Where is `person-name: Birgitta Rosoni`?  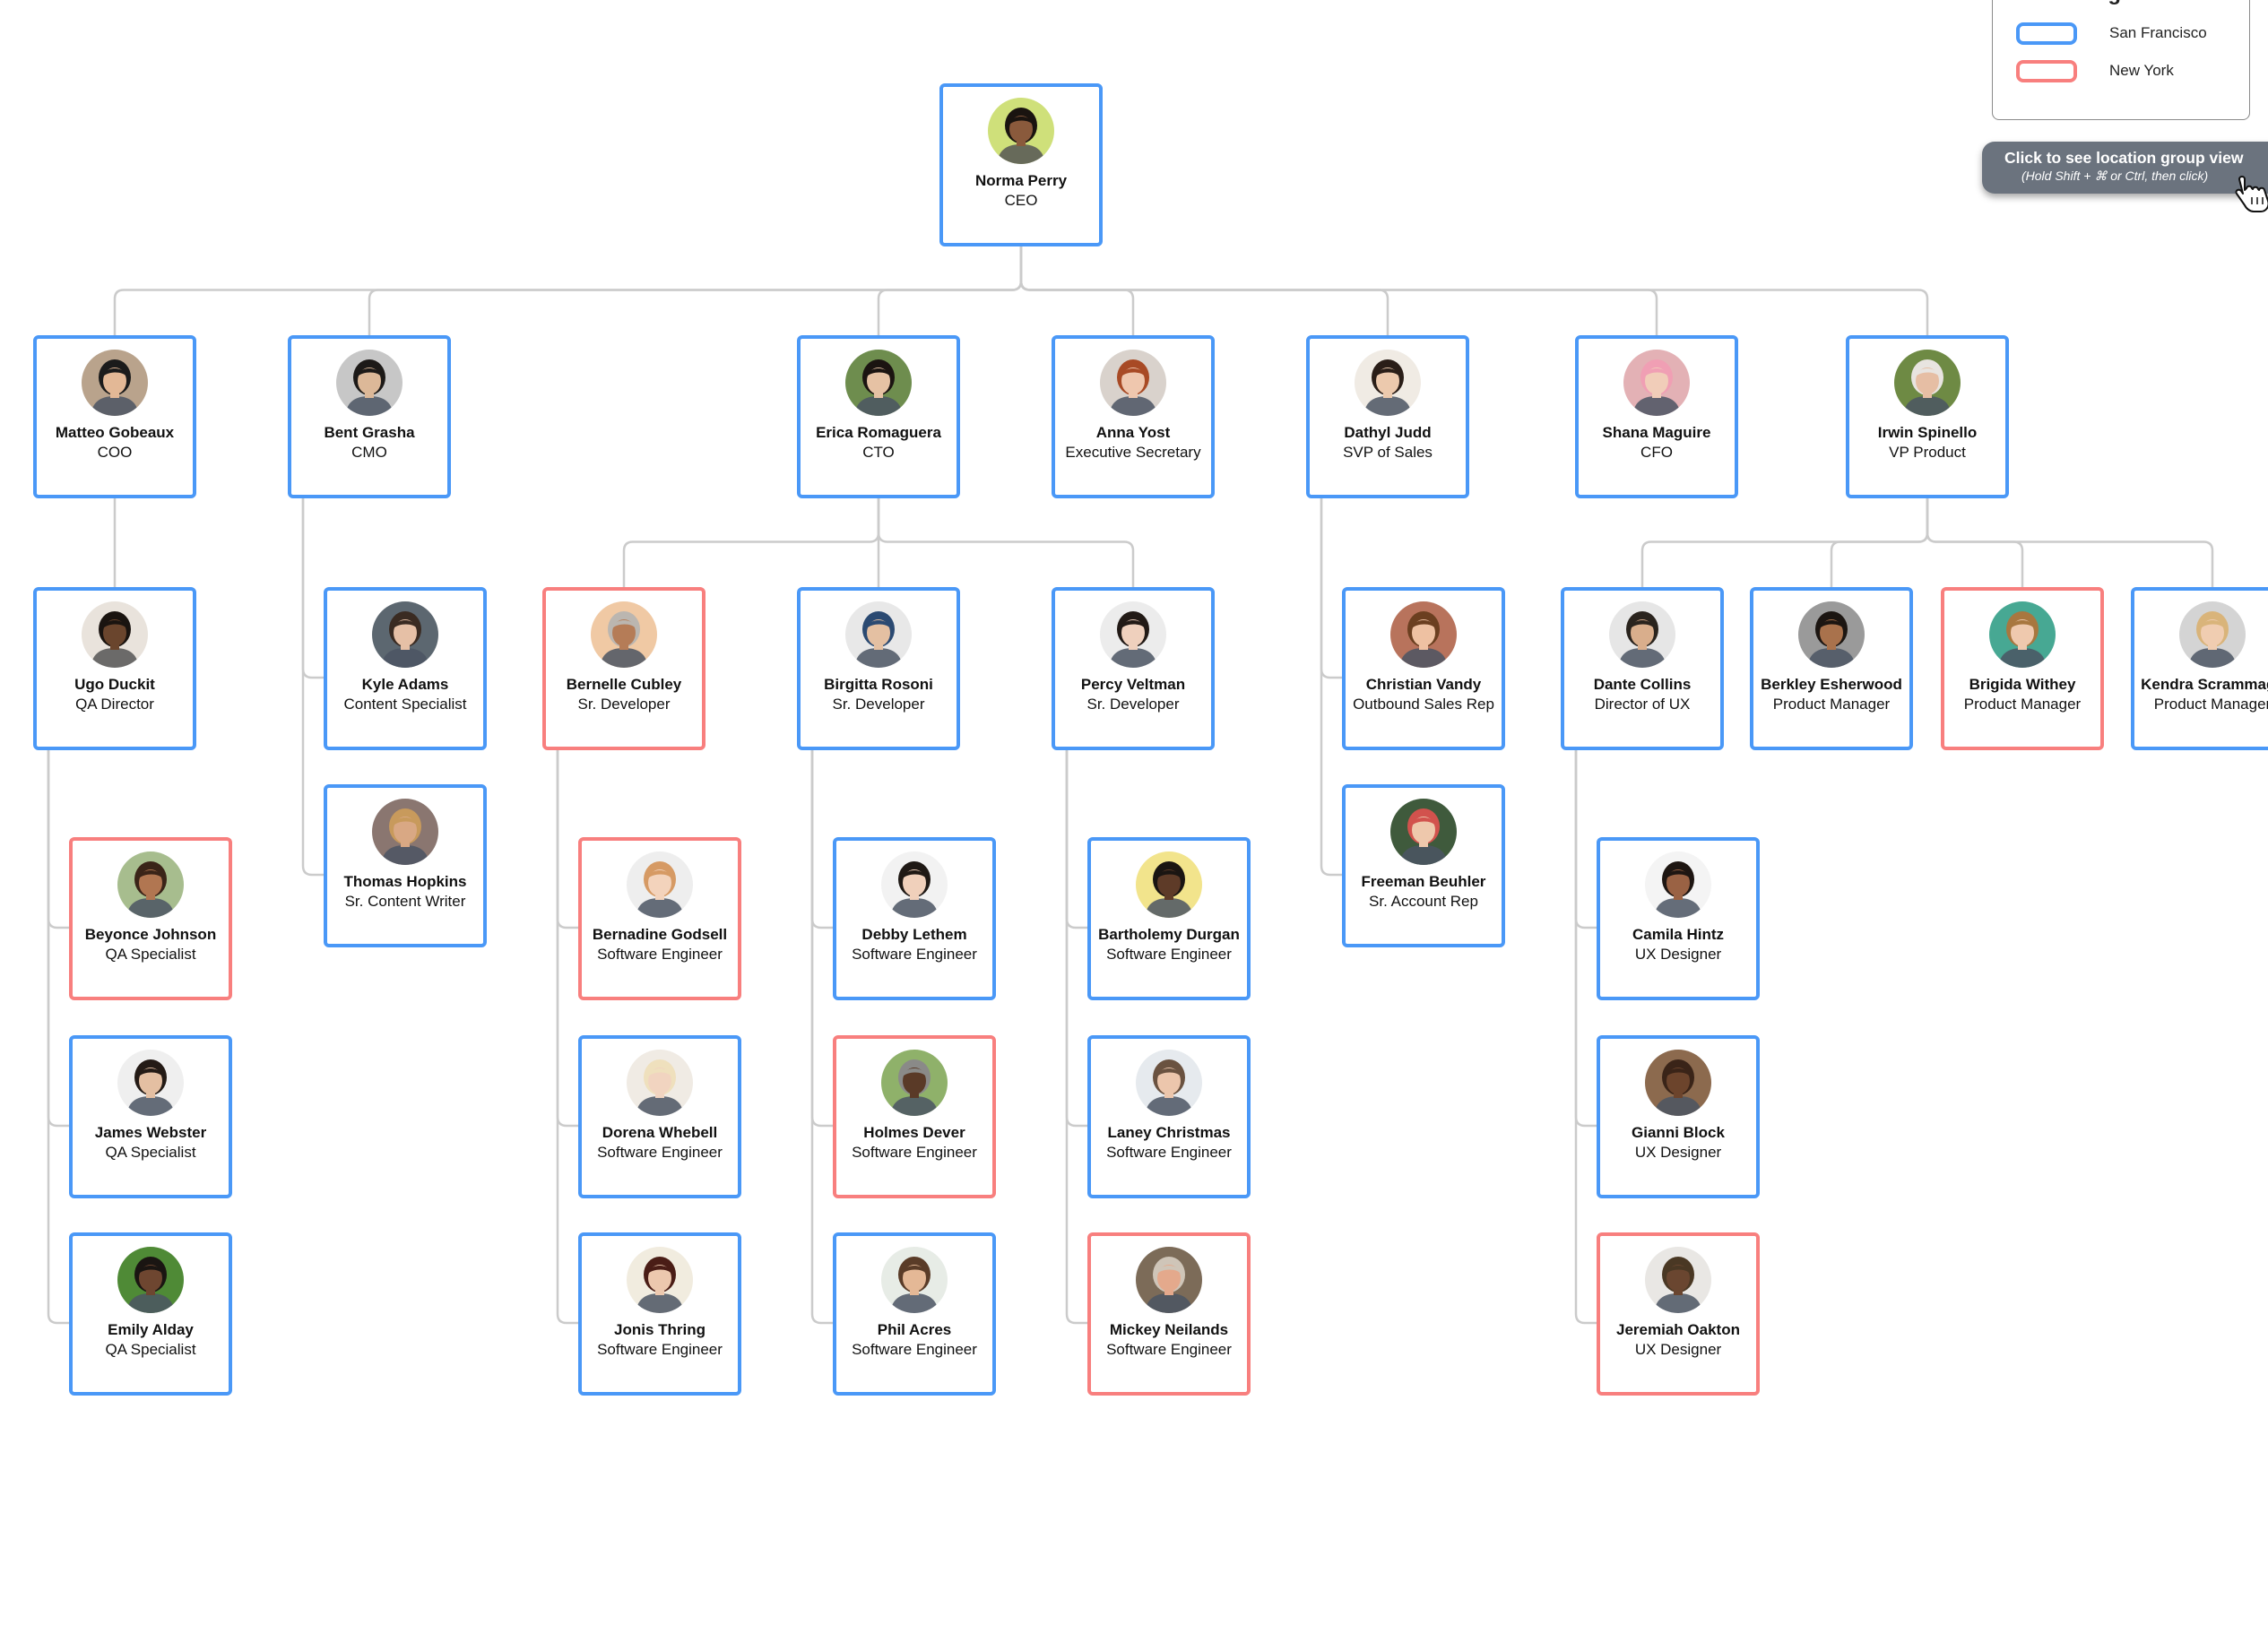
person-name: Birgitta Rosoni is located at coordinates (878, 684).